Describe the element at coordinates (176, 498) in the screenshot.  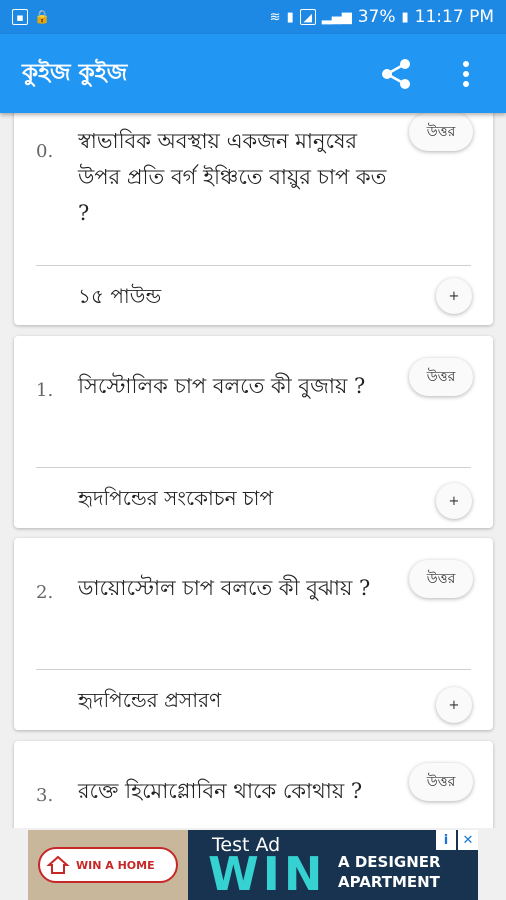
I see `answer-text: হৃদপিন্ডের সংকোচন চাপ` at that location.